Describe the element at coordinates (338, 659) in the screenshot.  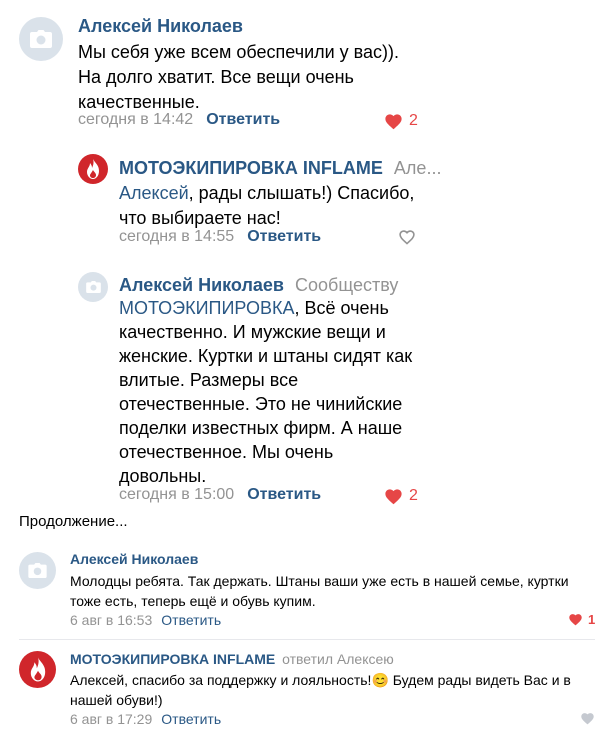
I see `reply-addressee: ответил Алексею` at that location.